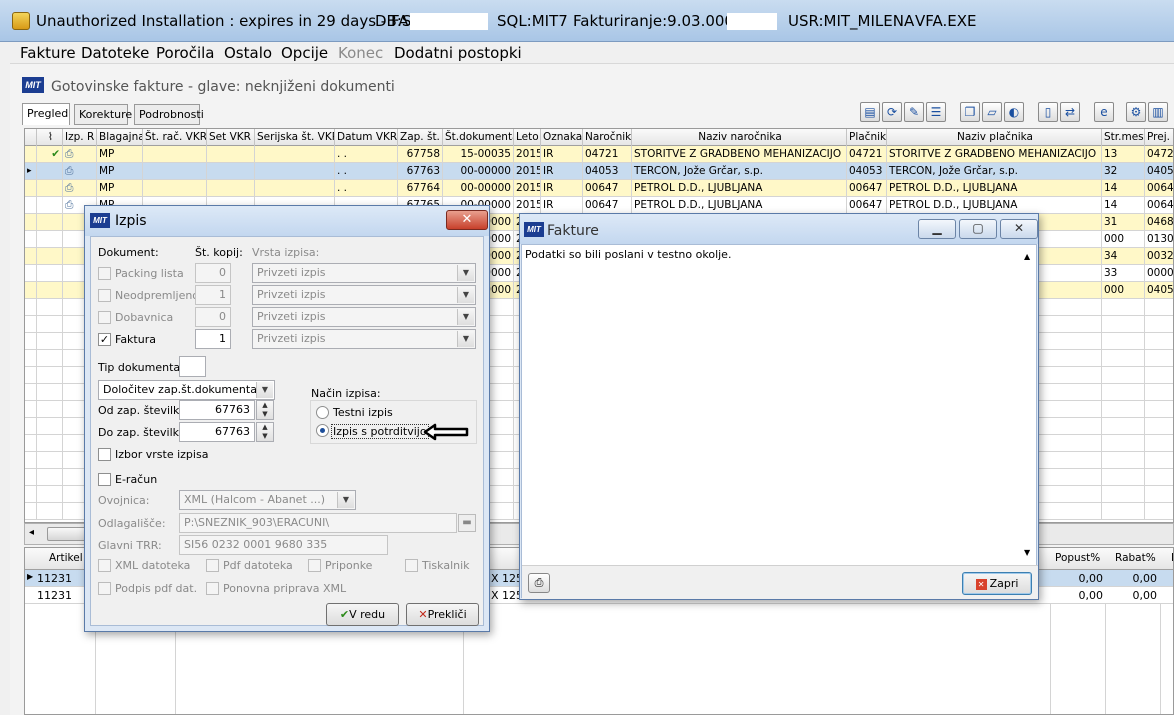 This screenshot has width=1174, height=715. I want to click on paperclip-icon: ⌇, so click(50, 137).